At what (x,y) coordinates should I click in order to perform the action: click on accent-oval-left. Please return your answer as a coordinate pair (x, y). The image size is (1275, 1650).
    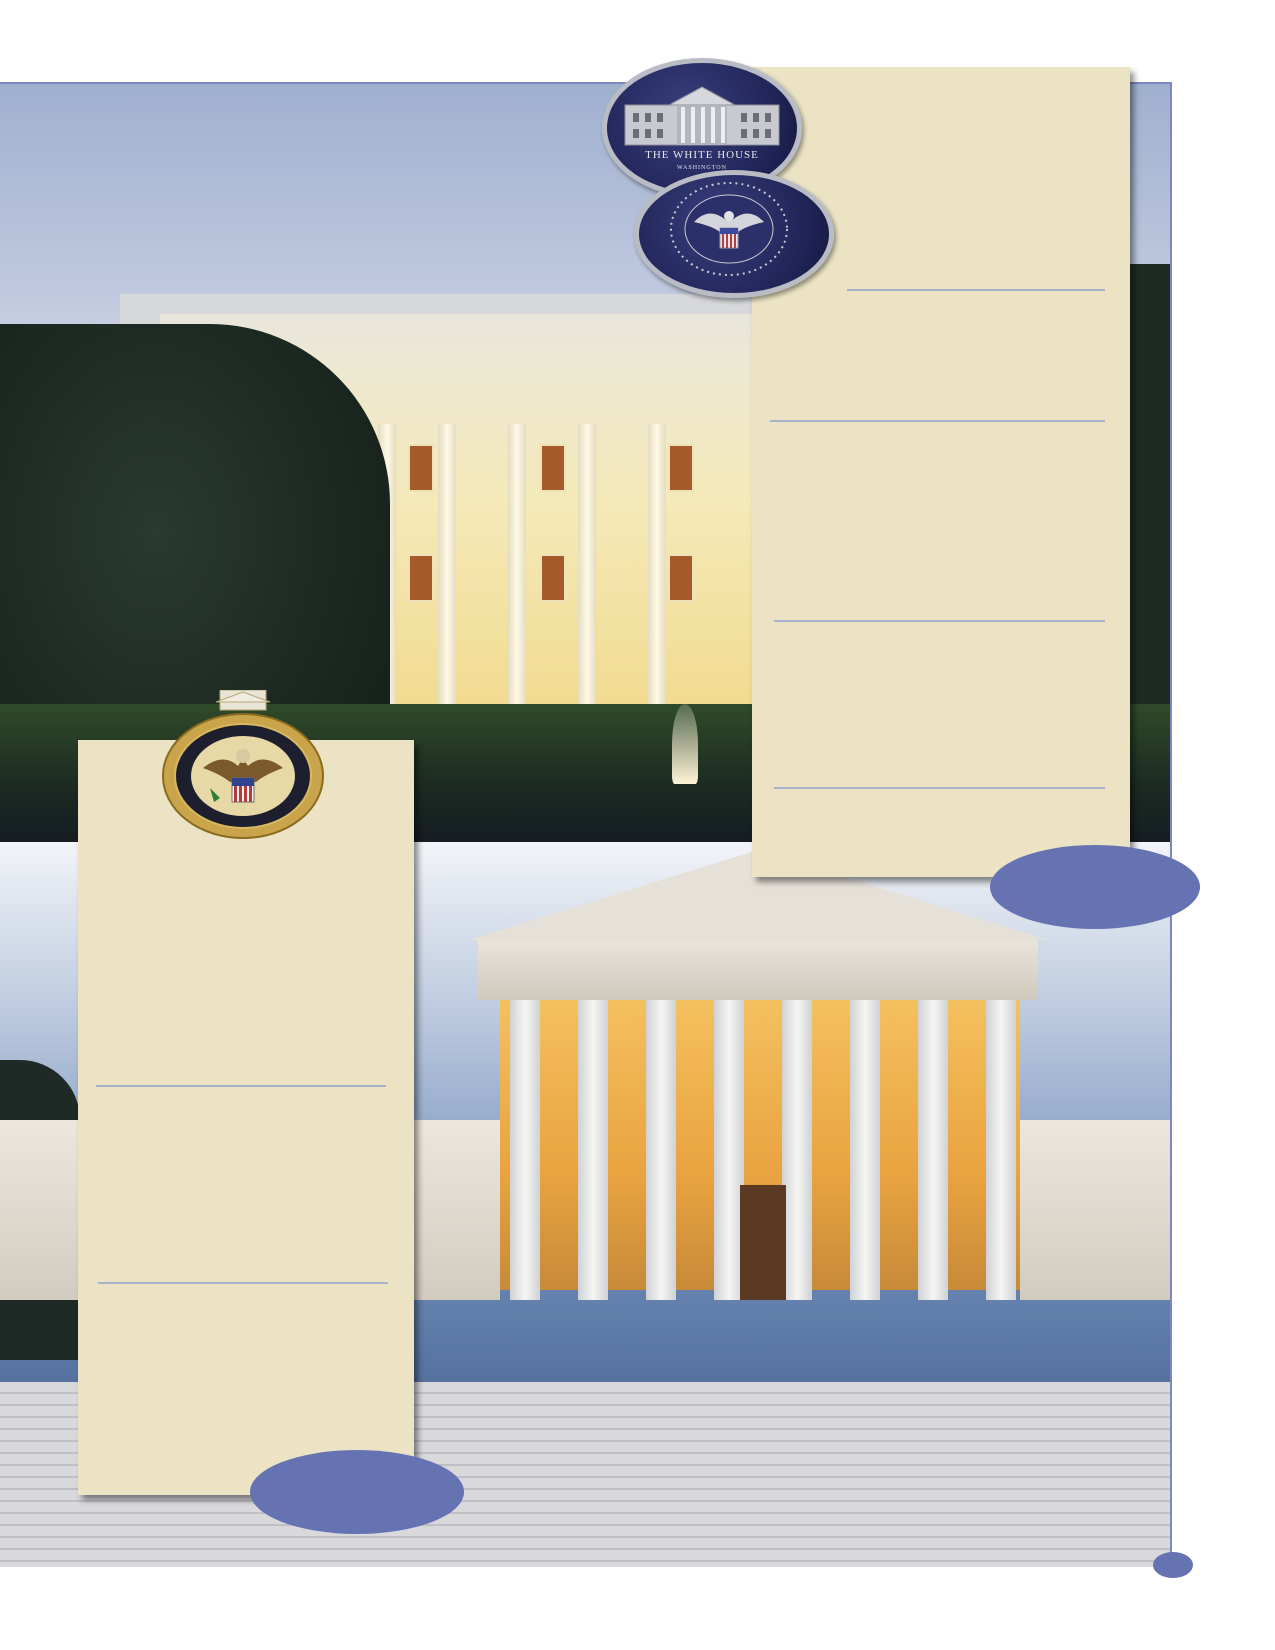
    Looking at the image, I should click on (357, 1492).